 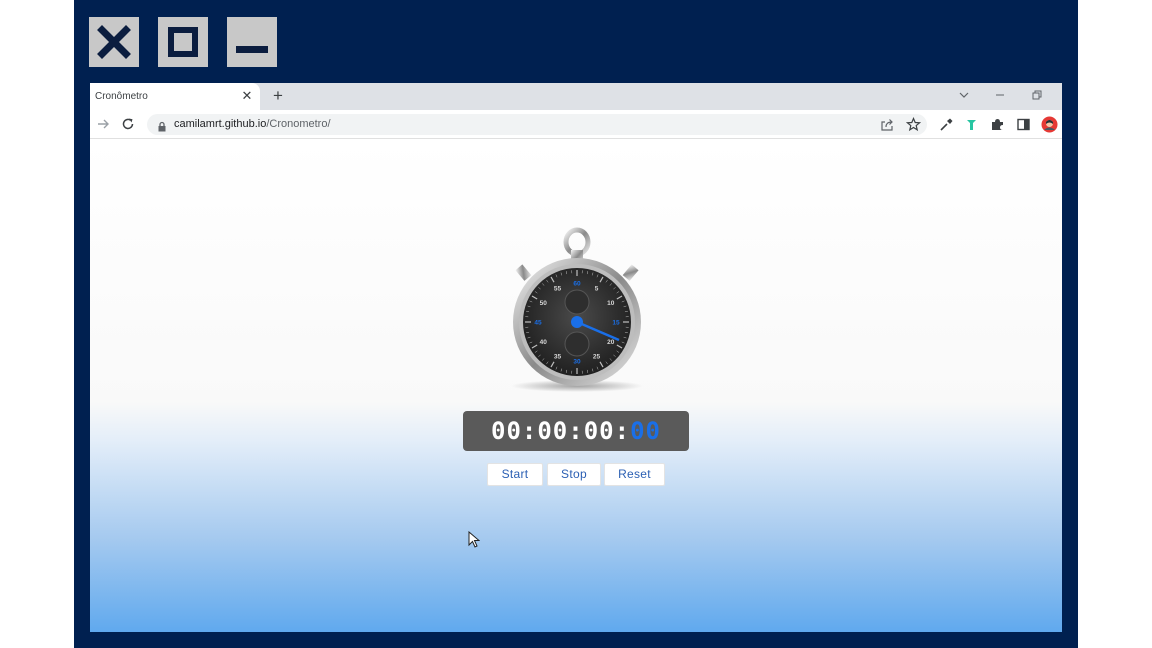 I want to click on start-button: Start, so click(x=515, y=474).